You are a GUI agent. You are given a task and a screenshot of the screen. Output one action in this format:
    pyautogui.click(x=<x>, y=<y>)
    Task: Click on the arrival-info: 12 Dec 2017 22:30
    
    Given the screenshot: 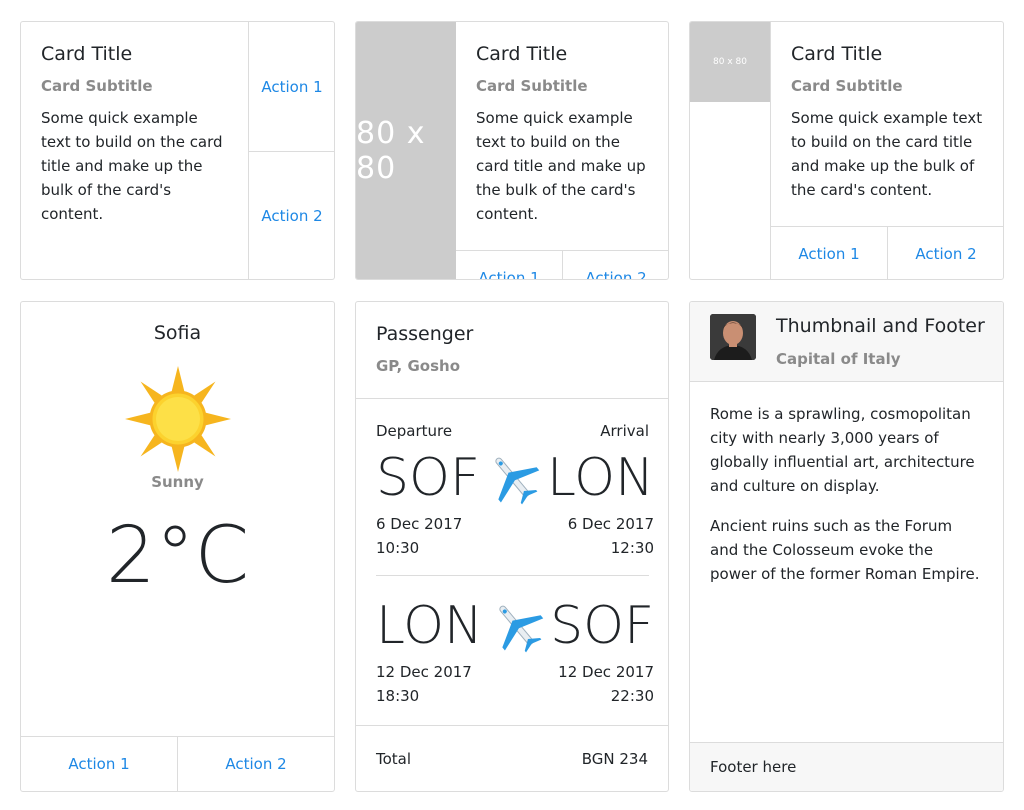 What is the action you would take?
    pyautogui.click(x=606, y=684)
    